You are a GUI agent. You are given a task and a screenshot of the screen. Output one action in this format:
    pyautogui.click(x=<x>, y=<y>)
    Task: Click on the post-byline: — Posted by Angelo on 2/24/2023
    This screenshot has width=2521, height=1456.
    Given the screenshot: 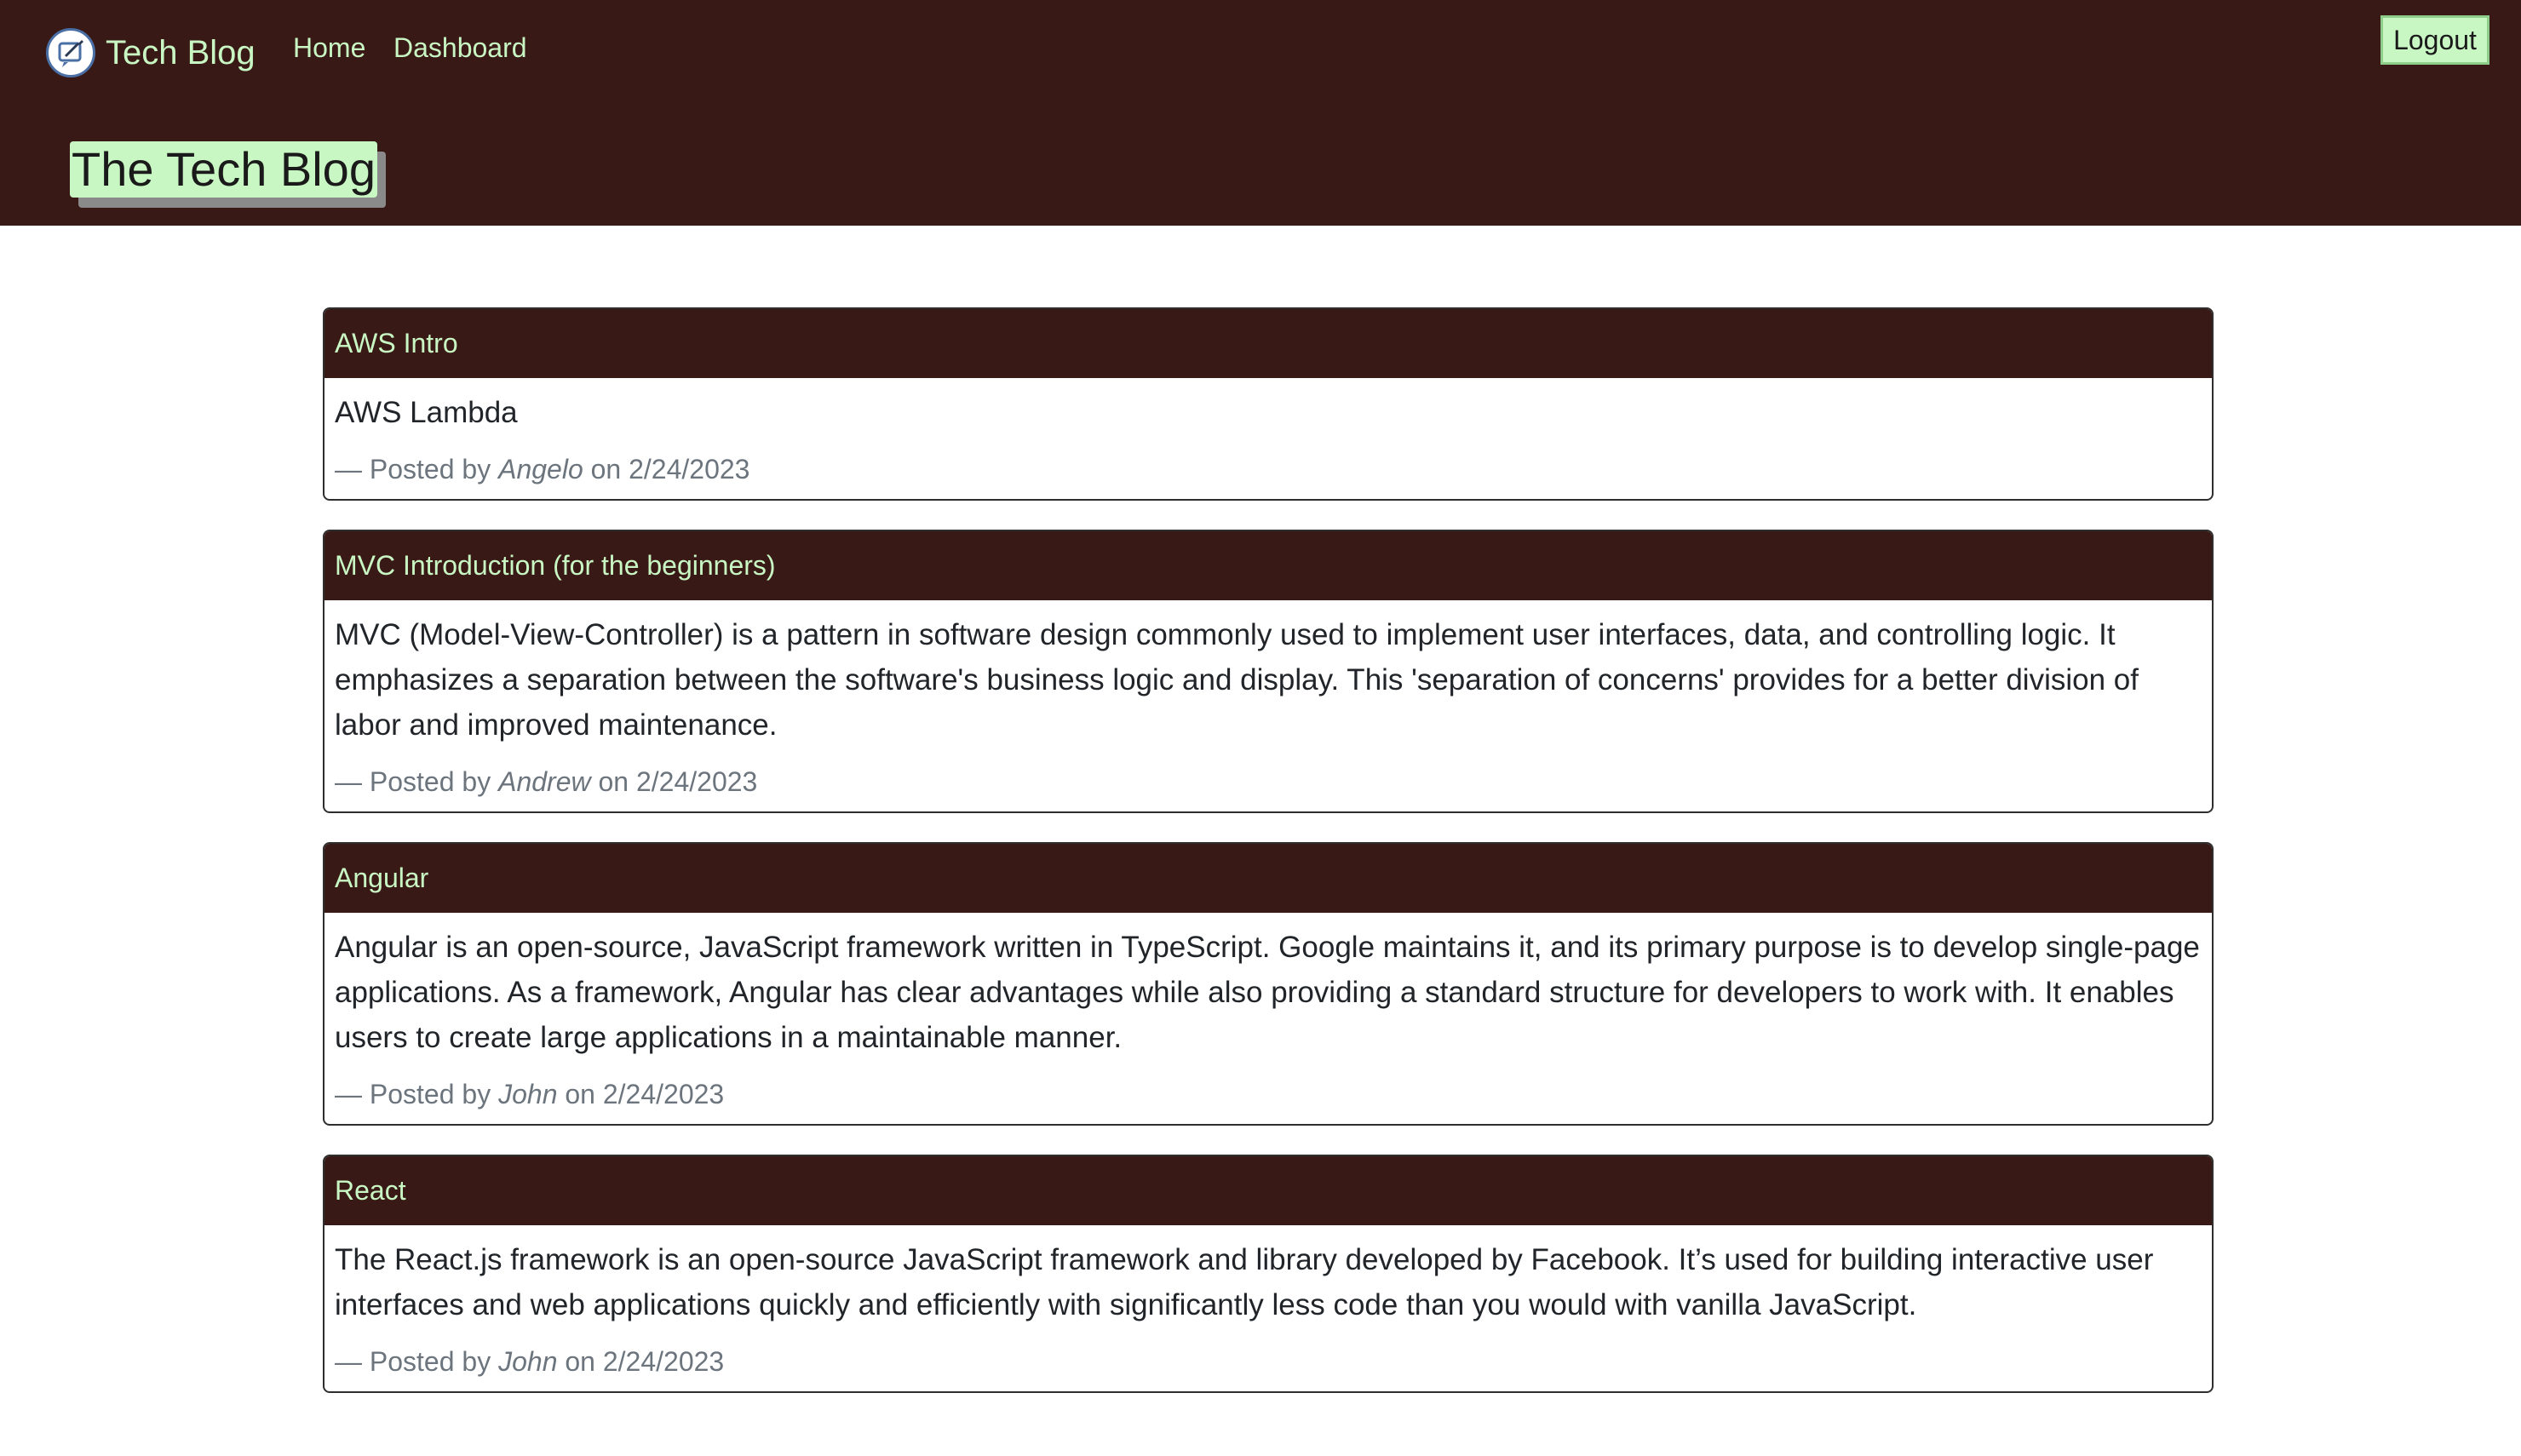 What is the action you would take?
    pyautogui.click(x=1268, y=470)
    